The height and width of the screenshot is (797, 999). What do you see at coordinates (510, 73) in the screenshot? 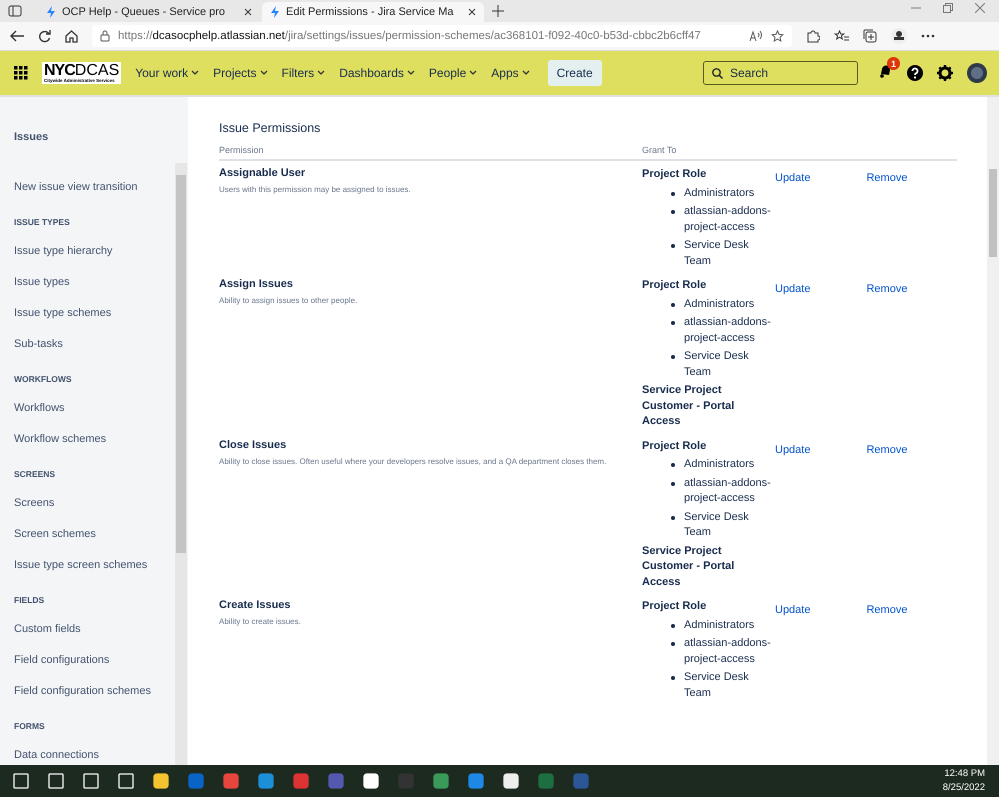
I see `nav-menu: Apps` at bounding box center [510, 73].